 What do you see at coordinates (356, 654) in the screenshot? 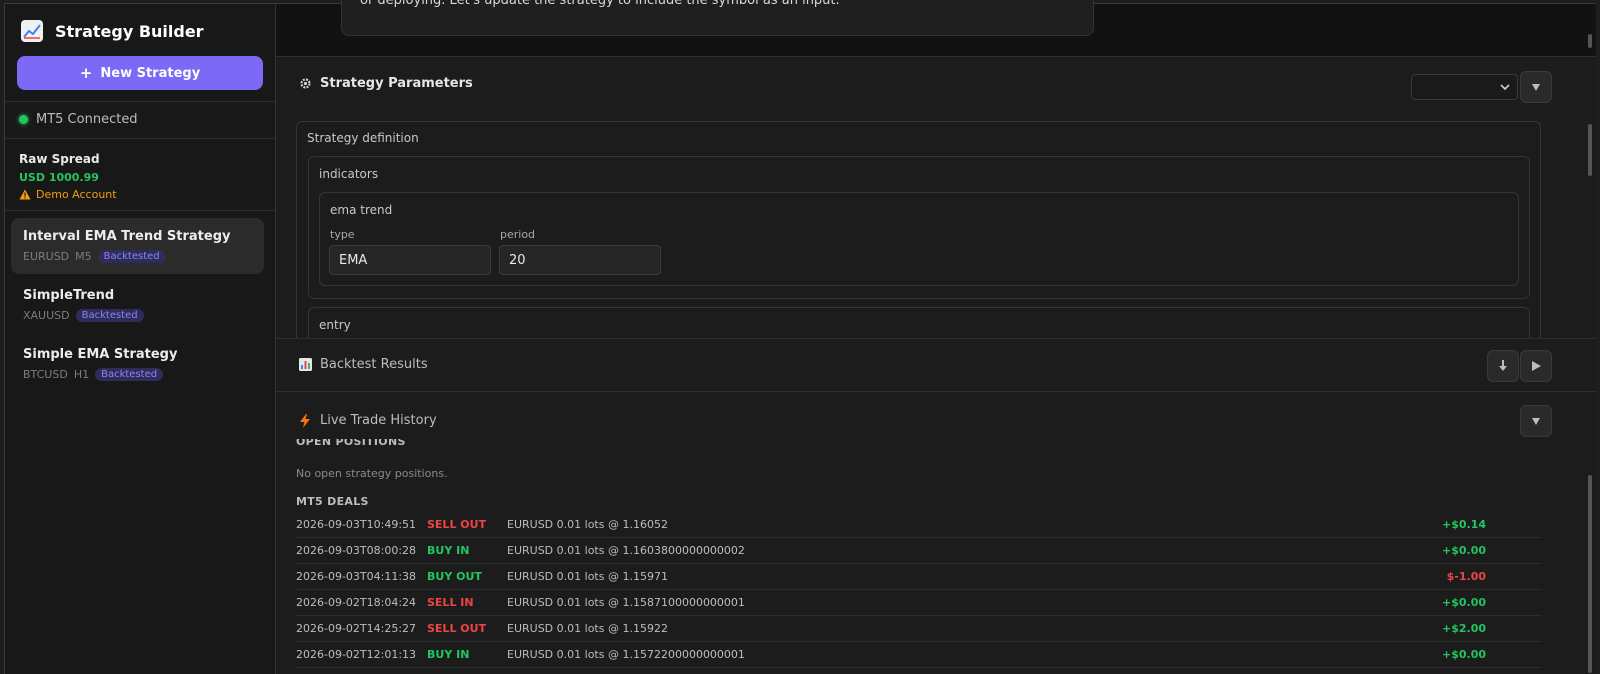
I see `deal-time: 2026-09-02T12:01:13` at bounding box center [356, 654].